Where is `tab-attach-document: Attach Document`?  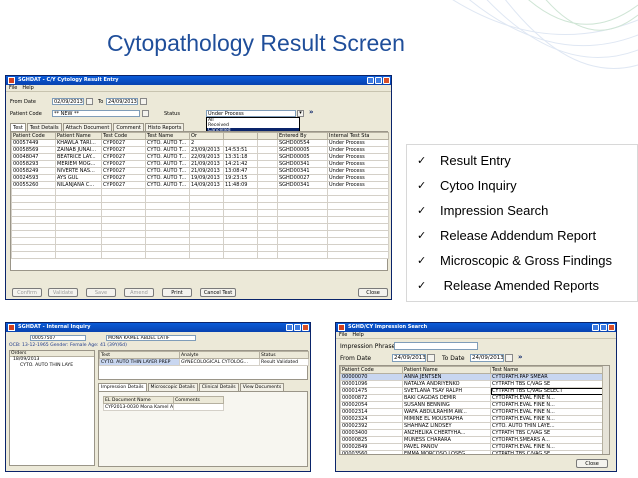 tab-attach-document: Attach Document is located at coordinates (87, 127).